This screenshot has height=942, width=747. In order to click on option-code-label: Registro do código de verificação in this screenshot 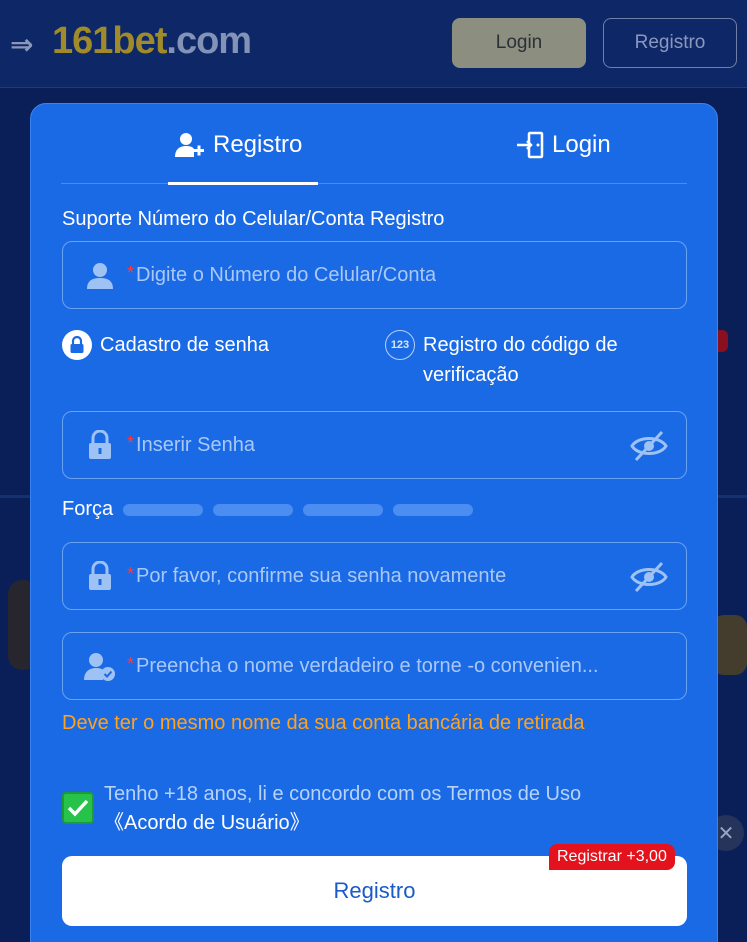, I will do `click(520, 360)`.